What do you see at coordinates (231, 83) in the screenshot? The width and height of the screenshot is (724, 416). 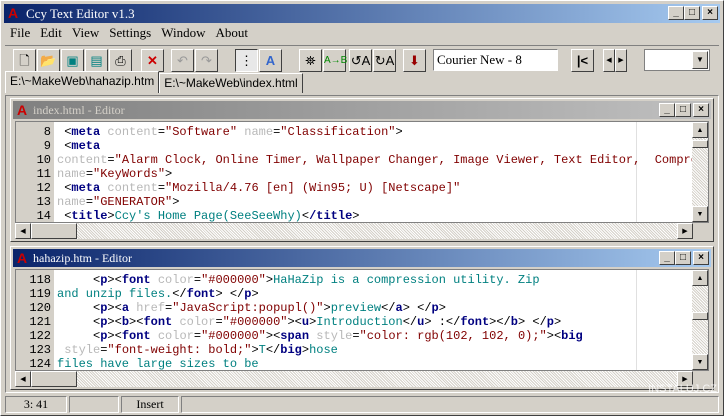 I see `tab-index: E:\~MakeWeb\index.html` at bounding box center [231, 83].